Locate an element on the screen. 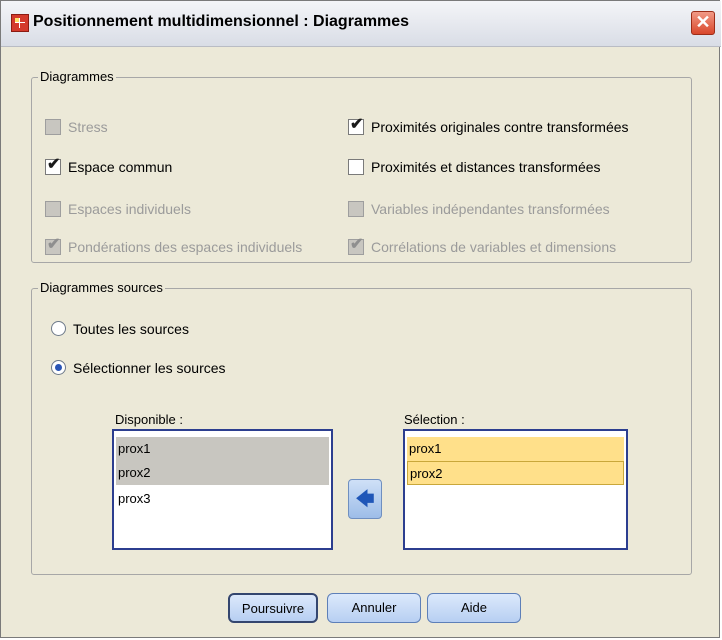 The image size is (722, 640). list-item: prox3 is located at coordinates (222, 499).